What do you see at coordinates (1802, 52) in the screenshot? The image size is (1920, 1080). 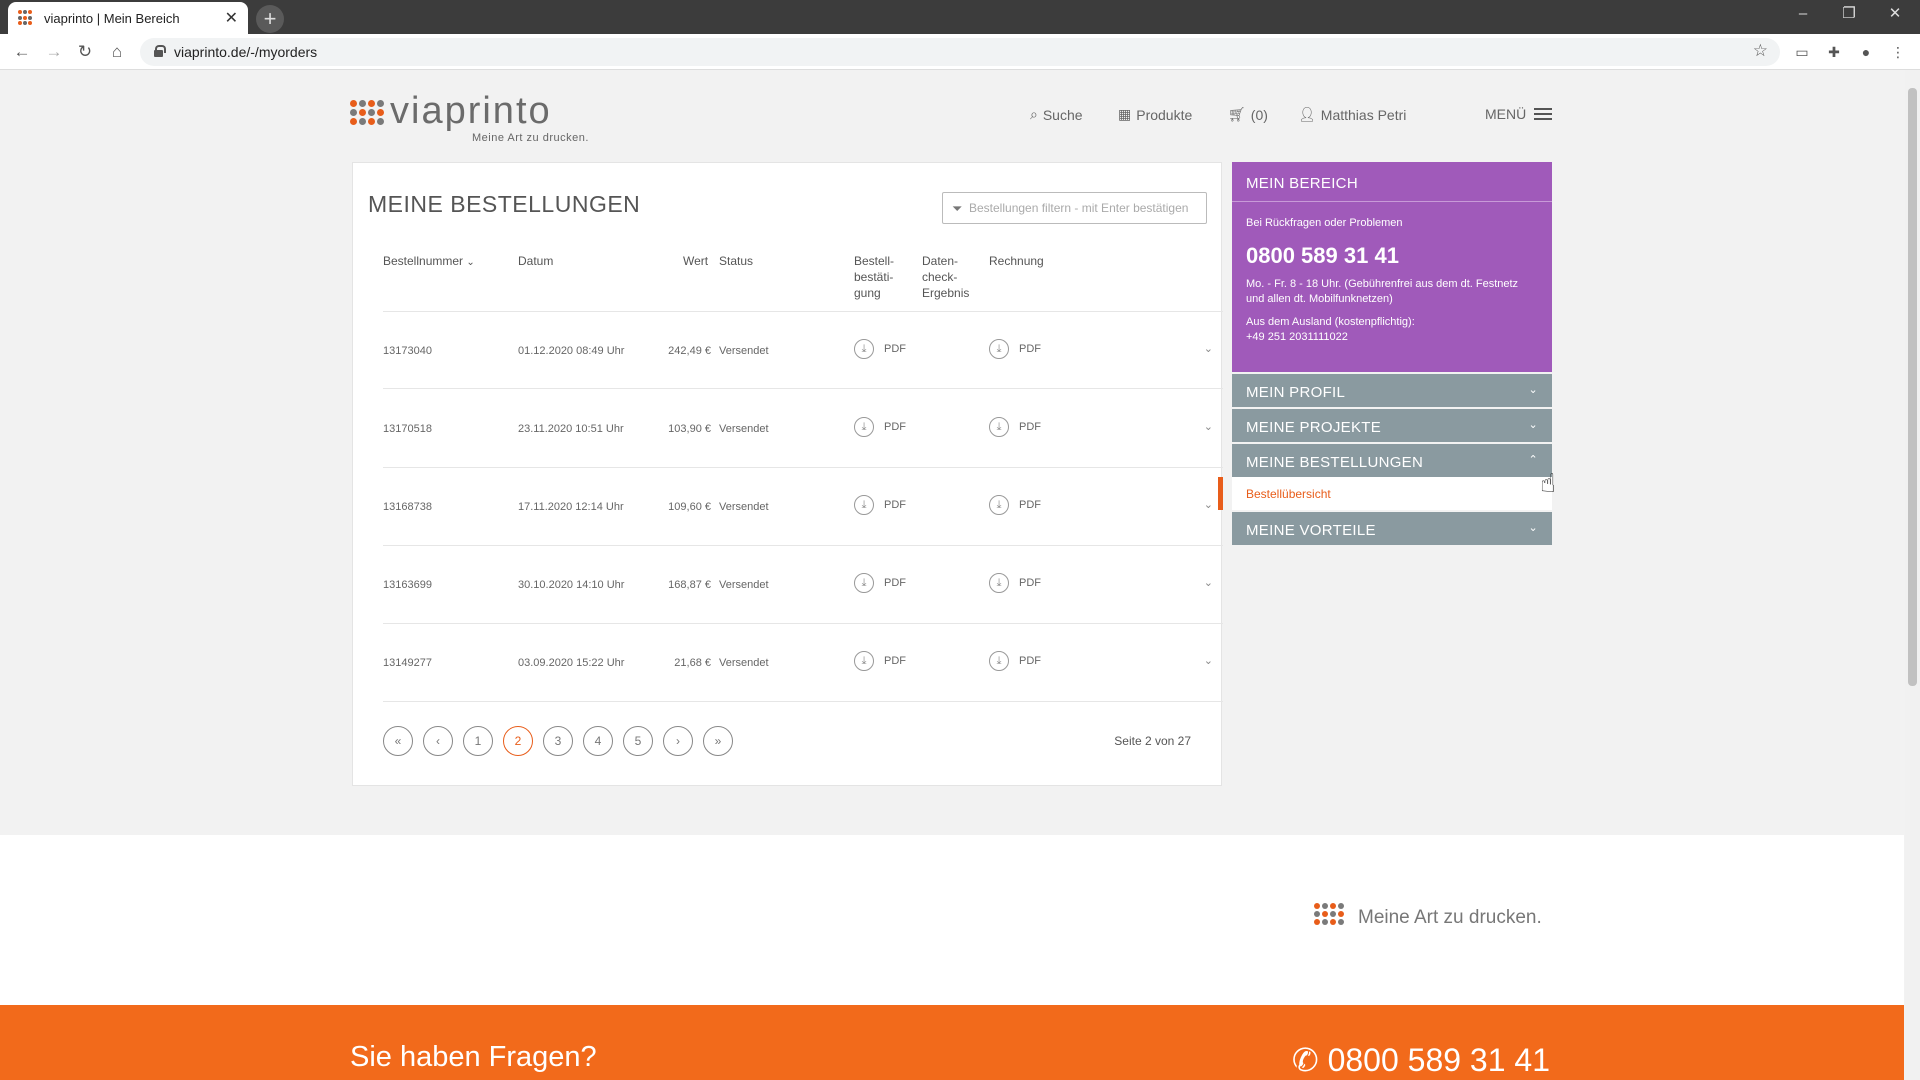 I see `cast-icon: ▭` at bounding box center [1802, 52].